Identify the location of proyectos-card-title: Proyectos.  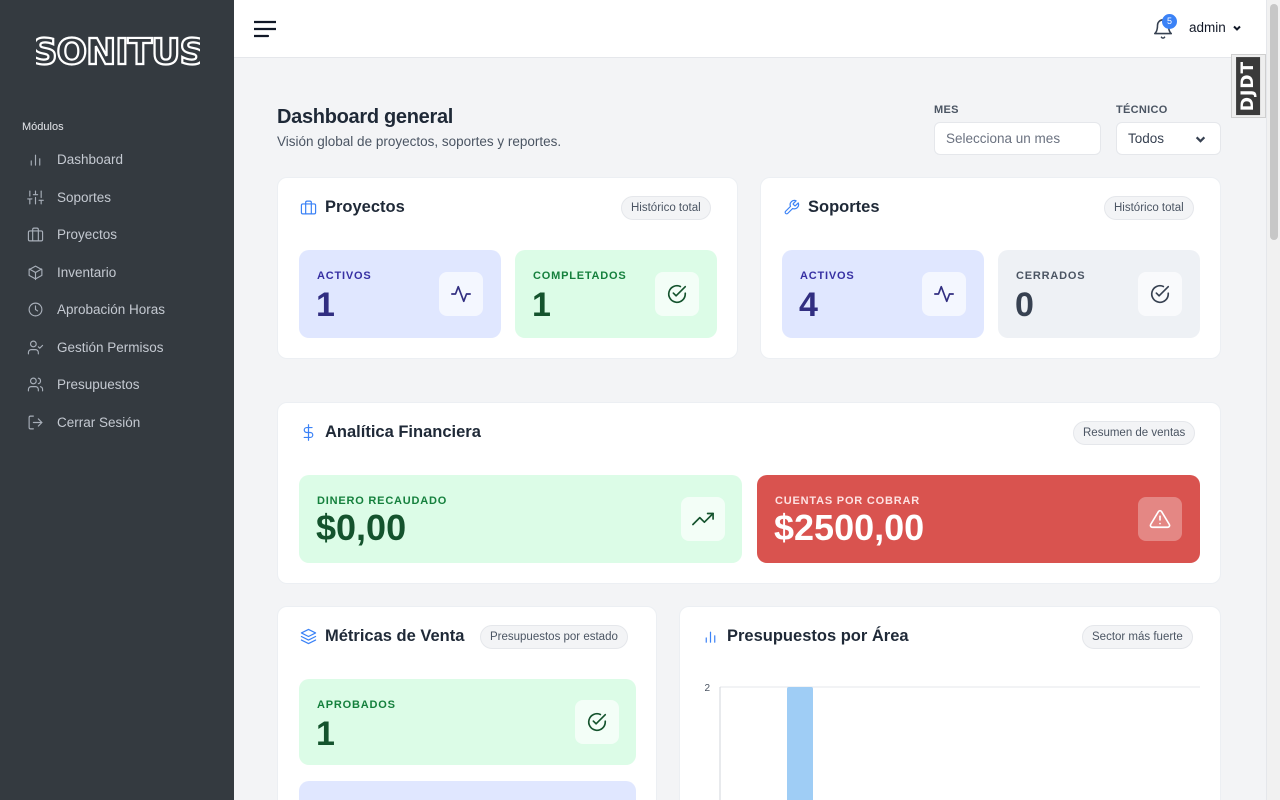
(352, 207).